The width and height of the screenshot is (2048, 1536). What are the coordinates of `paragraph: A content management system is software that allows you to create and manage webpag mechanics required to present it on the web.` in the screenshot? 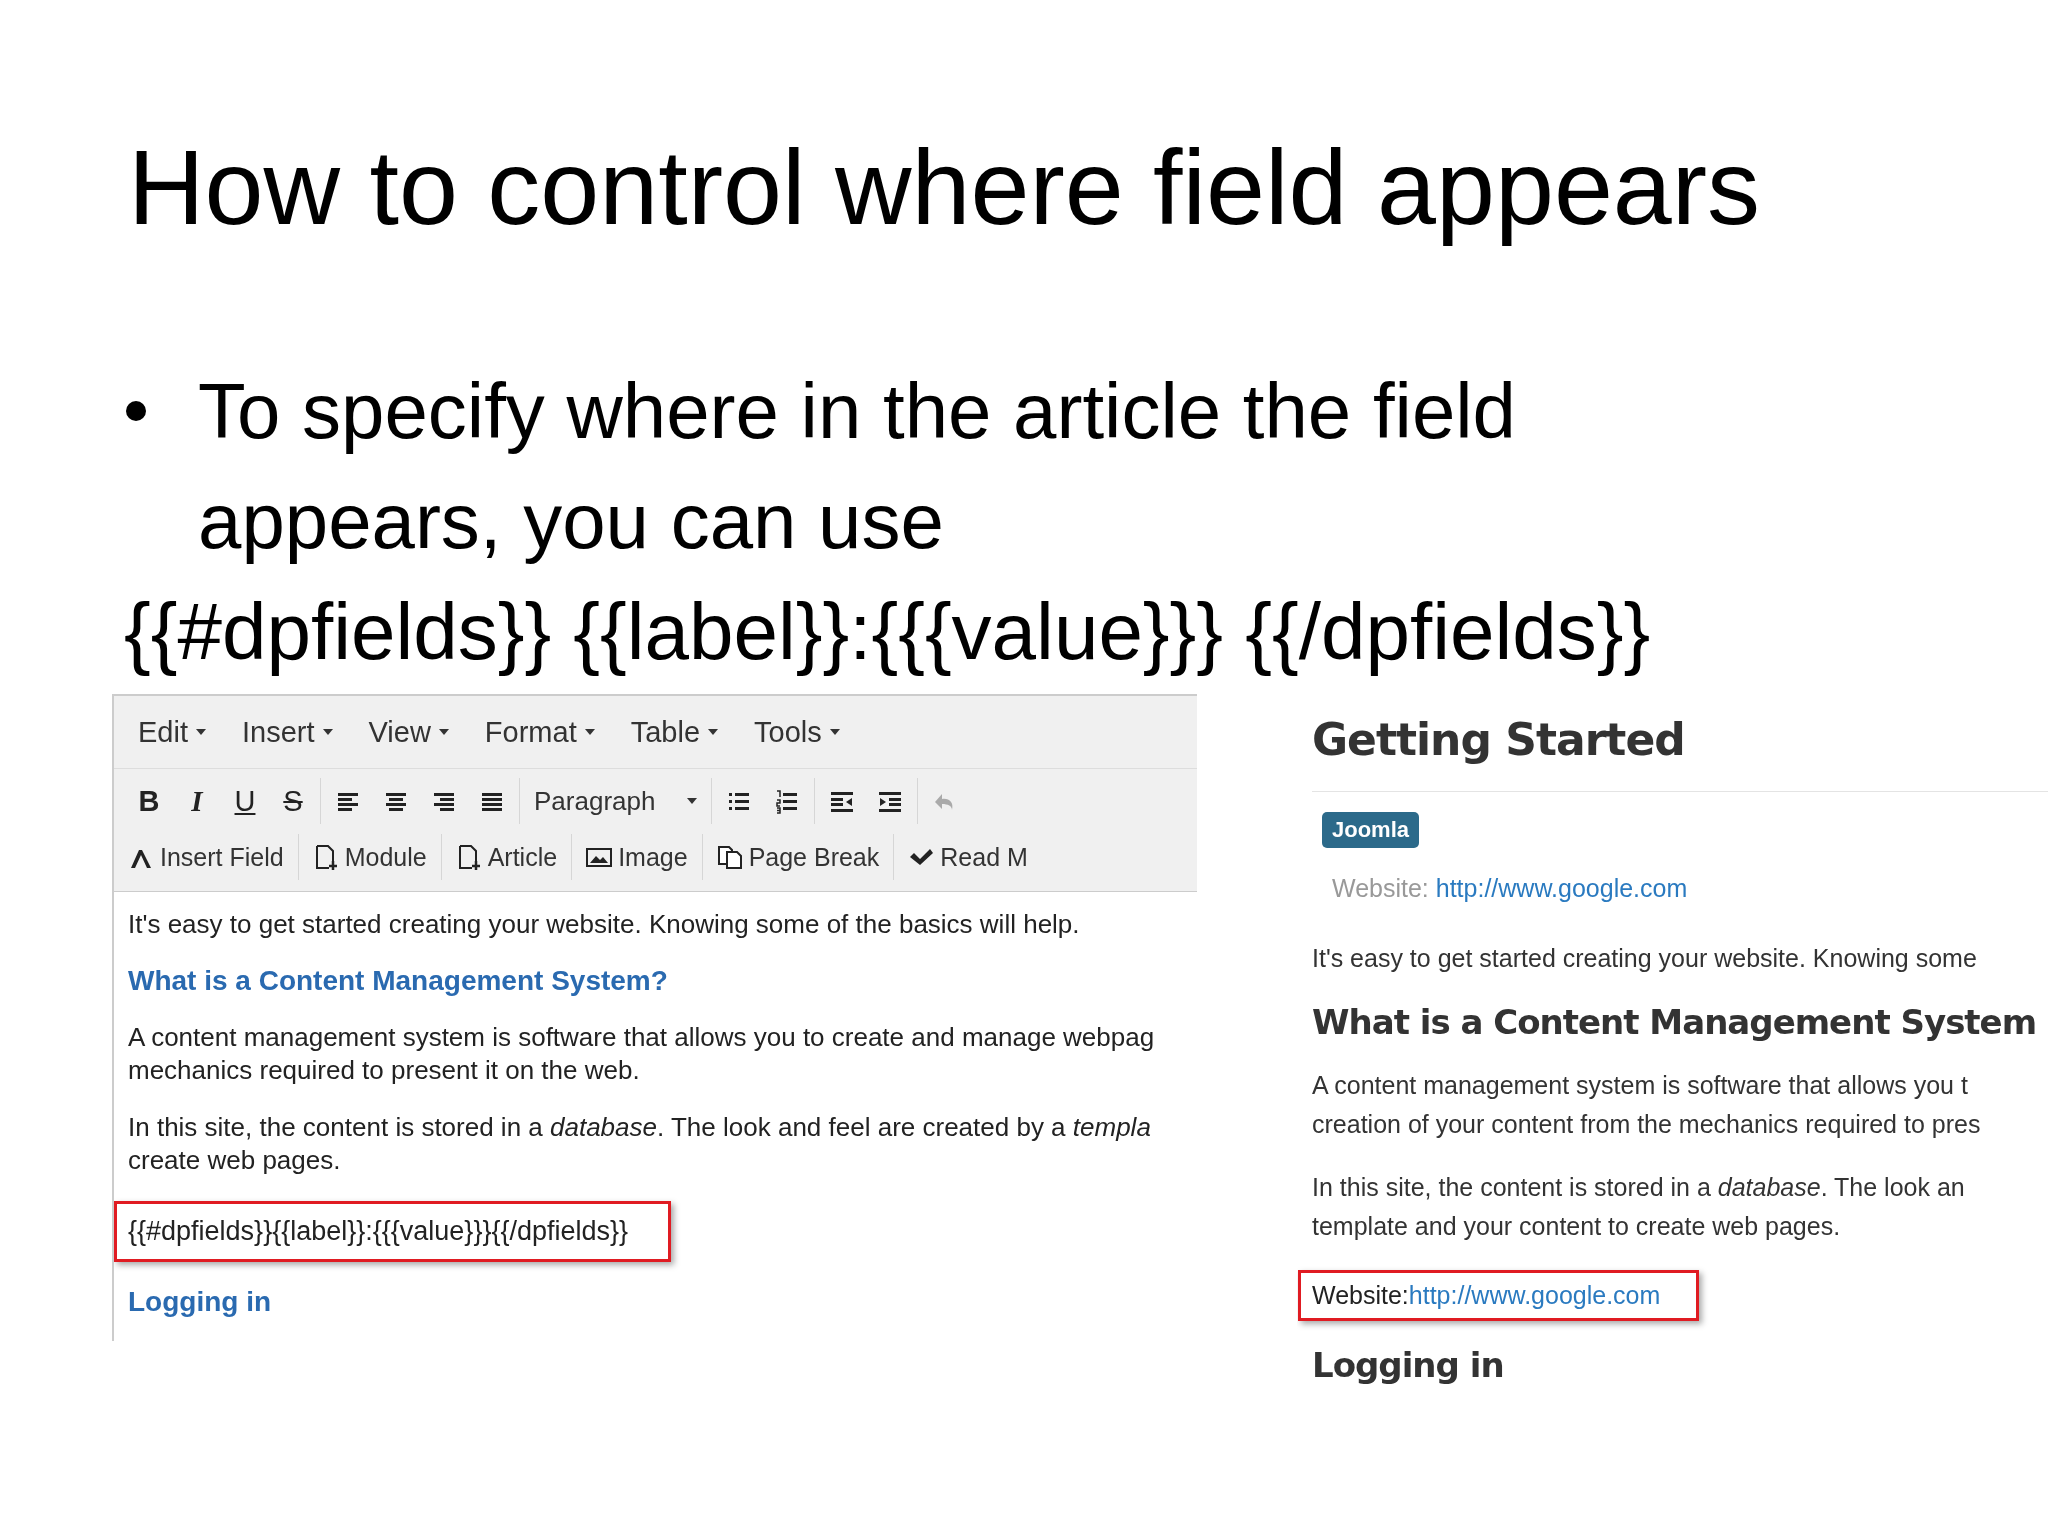 It's located at (642, 1054).